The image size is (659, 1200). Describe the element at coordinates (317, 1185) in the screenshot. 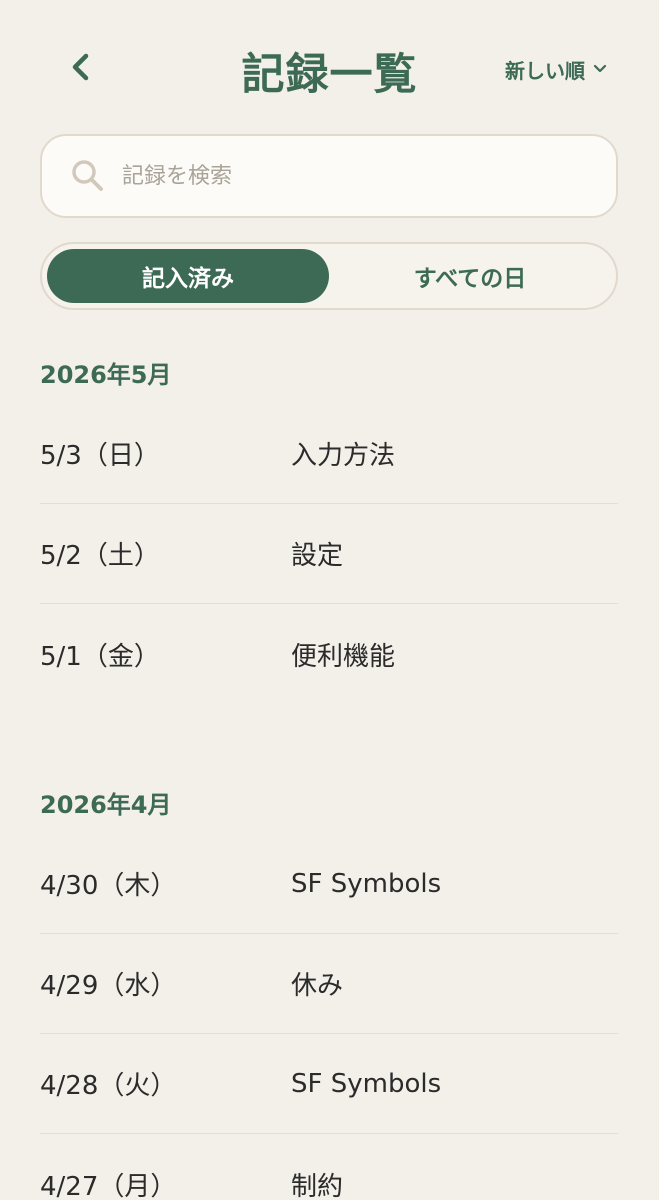

I see `entry-title: 制約` at that location.